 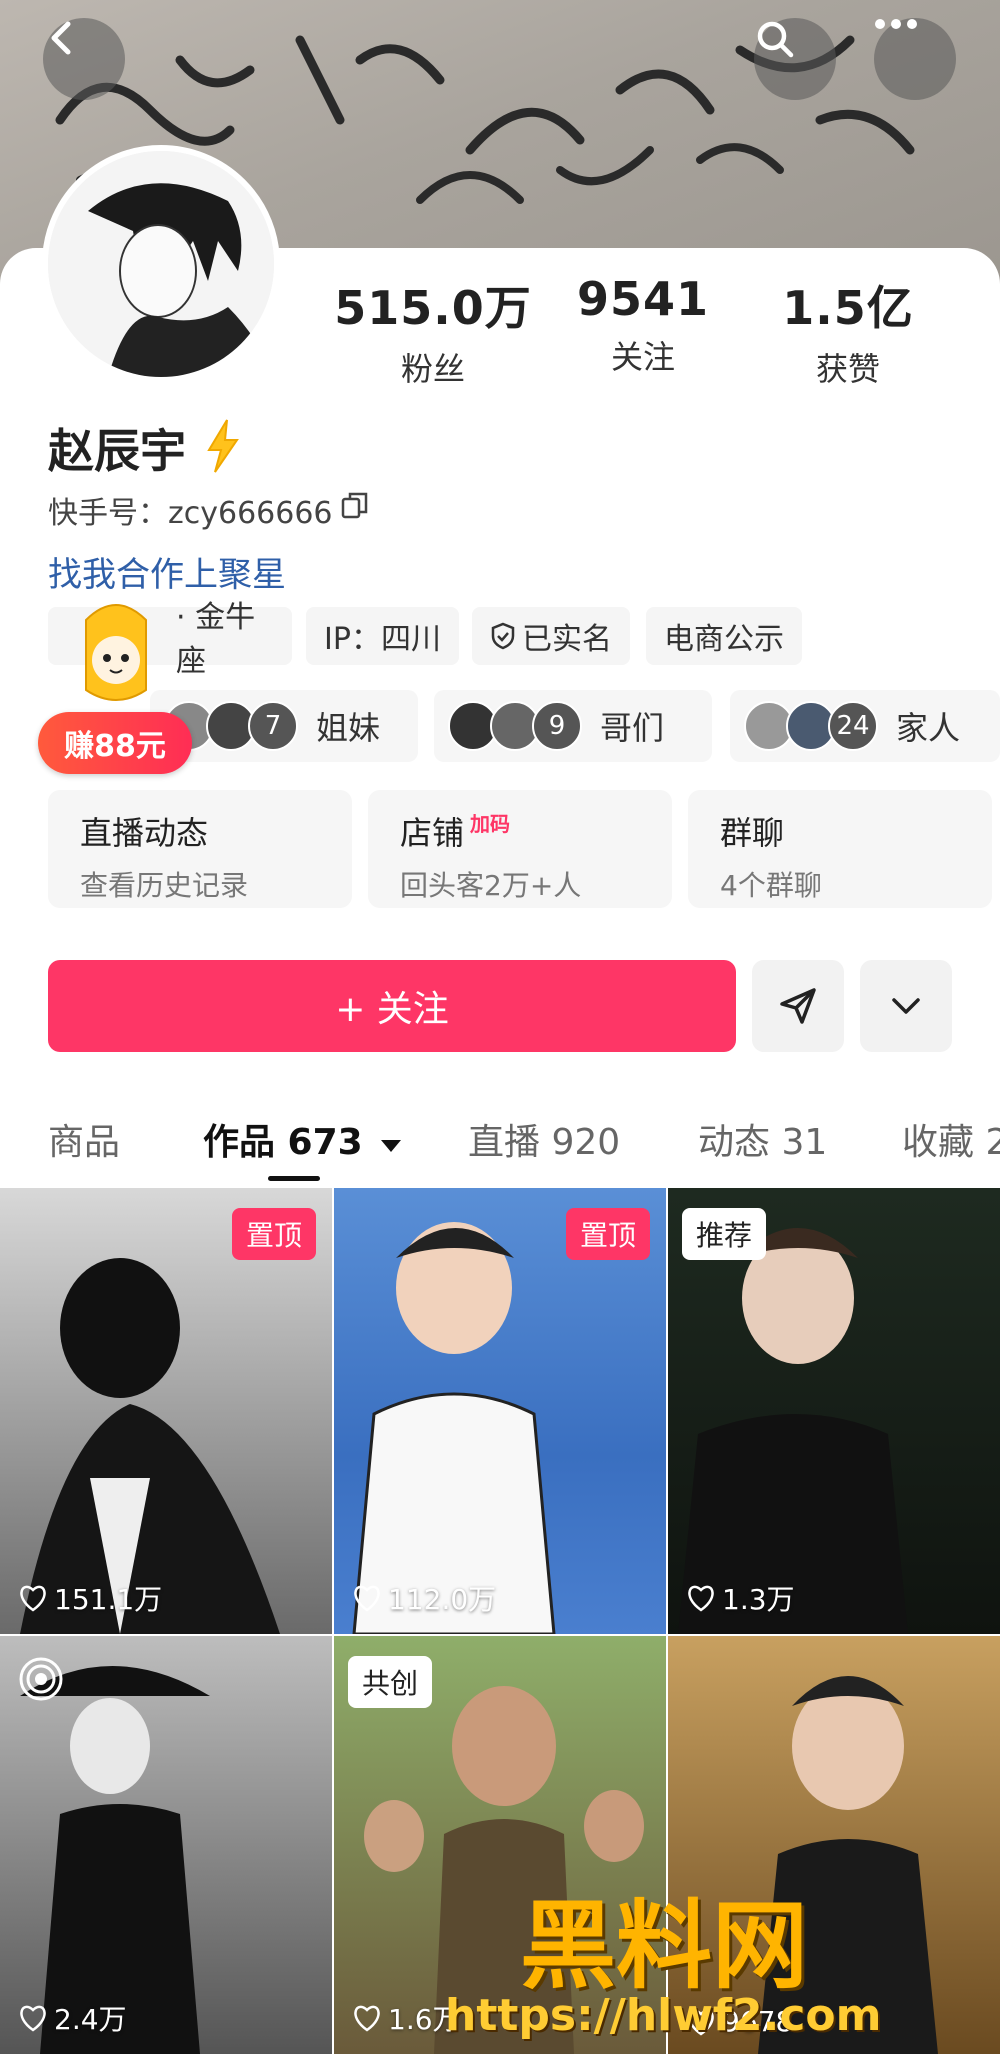 What do you see at coordinates (775, 39) in the screenshot?
I see `search-icon` at bounding box center [775, 39].